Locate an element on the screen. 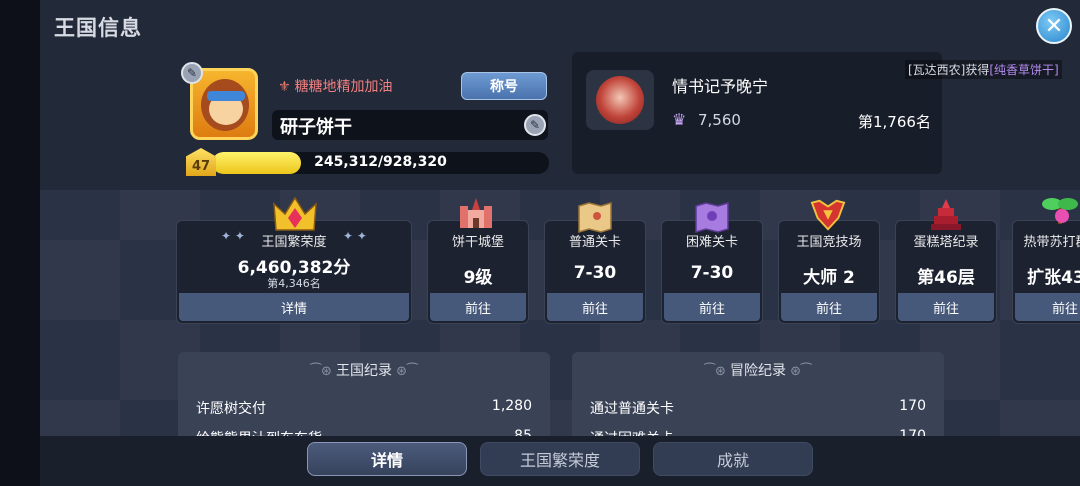 The height and width of the screenshot is (486, 1080). tab-achievements: 成就 is located at coordinates (733, 459).